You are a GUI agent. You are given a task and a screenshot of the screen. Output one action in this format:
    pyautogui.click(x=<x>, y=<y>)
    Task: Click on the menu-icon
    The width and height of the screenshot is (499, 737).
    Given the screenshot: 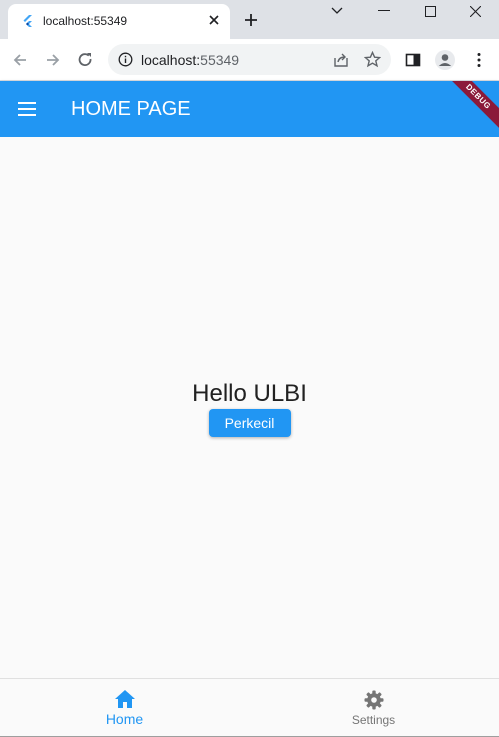 What is the action you would take?
    pyautogui.click(x=27, y=109)
    